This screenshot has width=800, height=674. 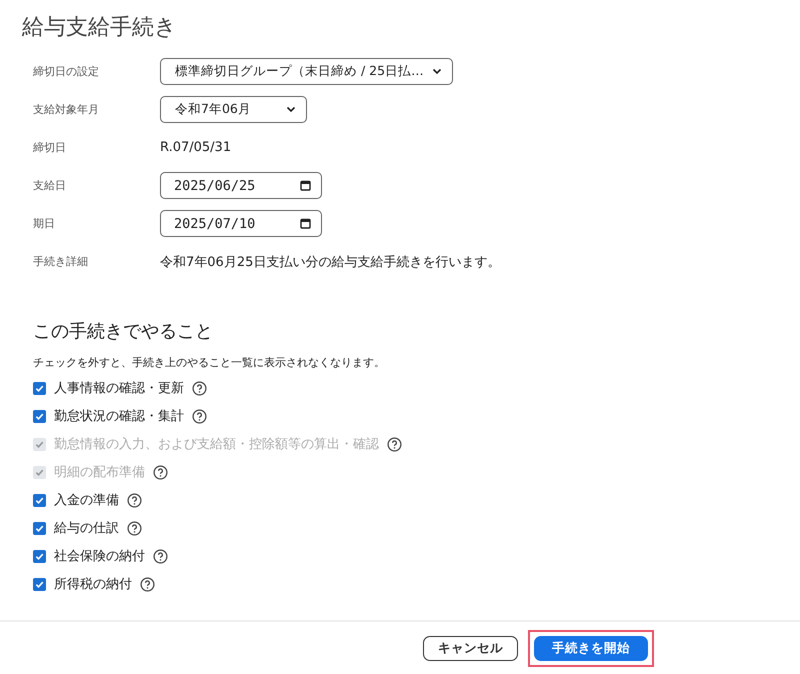 I want to click on field-label: 支給日, so click(x=50, y=185).